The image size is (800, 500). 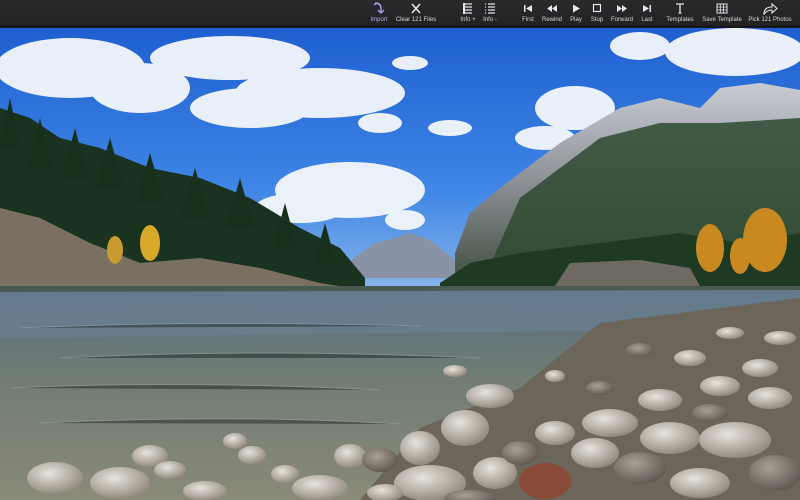 I want to click on list-plus-icon, so click(x=467, y=8).